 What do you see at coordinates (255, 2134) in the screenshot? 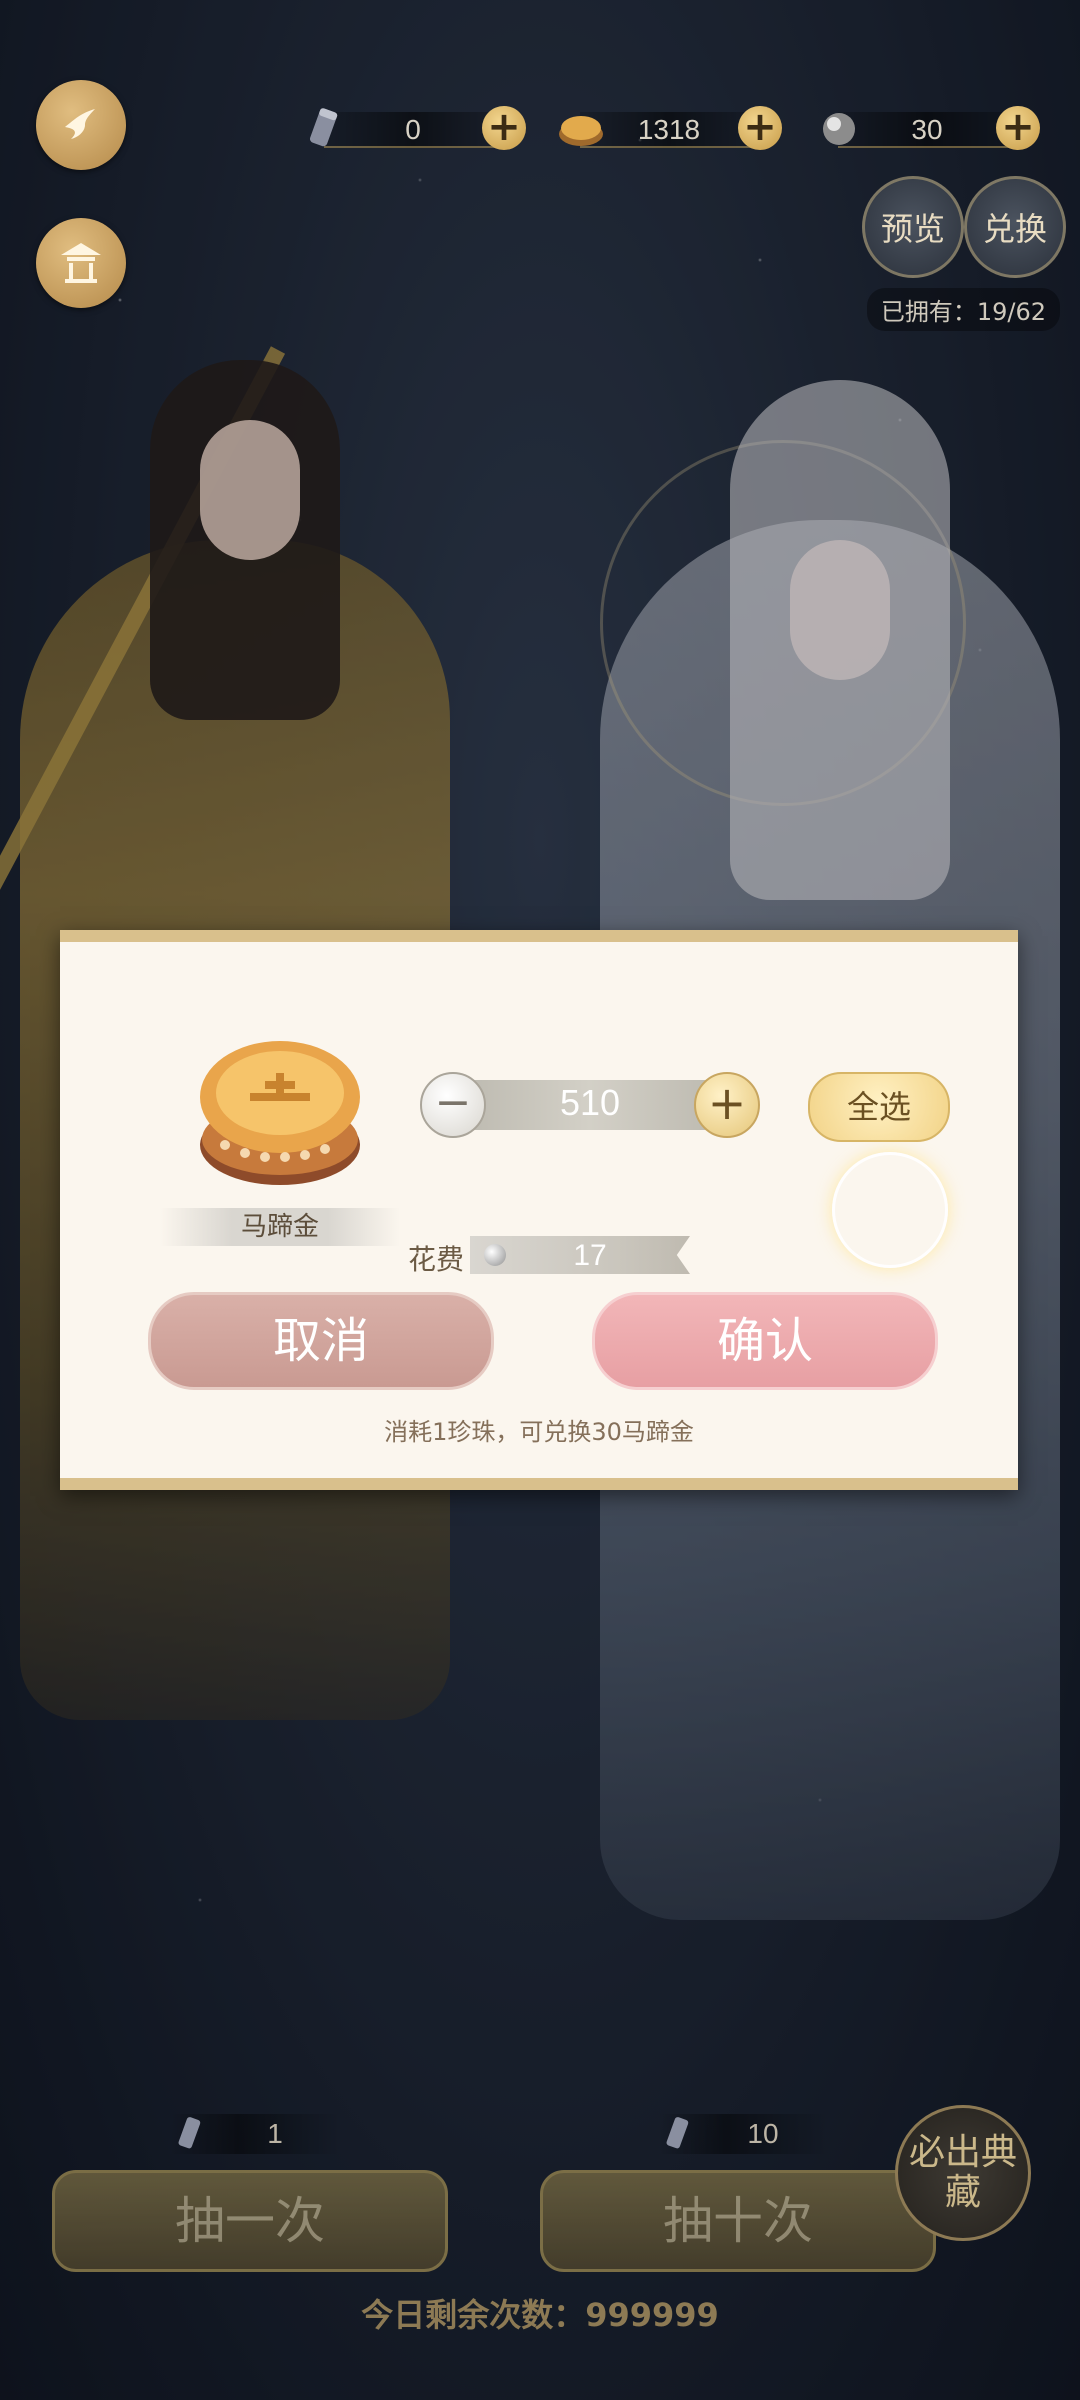
I see `single-draw-cost: 1` at bounding box center [255, 2134].